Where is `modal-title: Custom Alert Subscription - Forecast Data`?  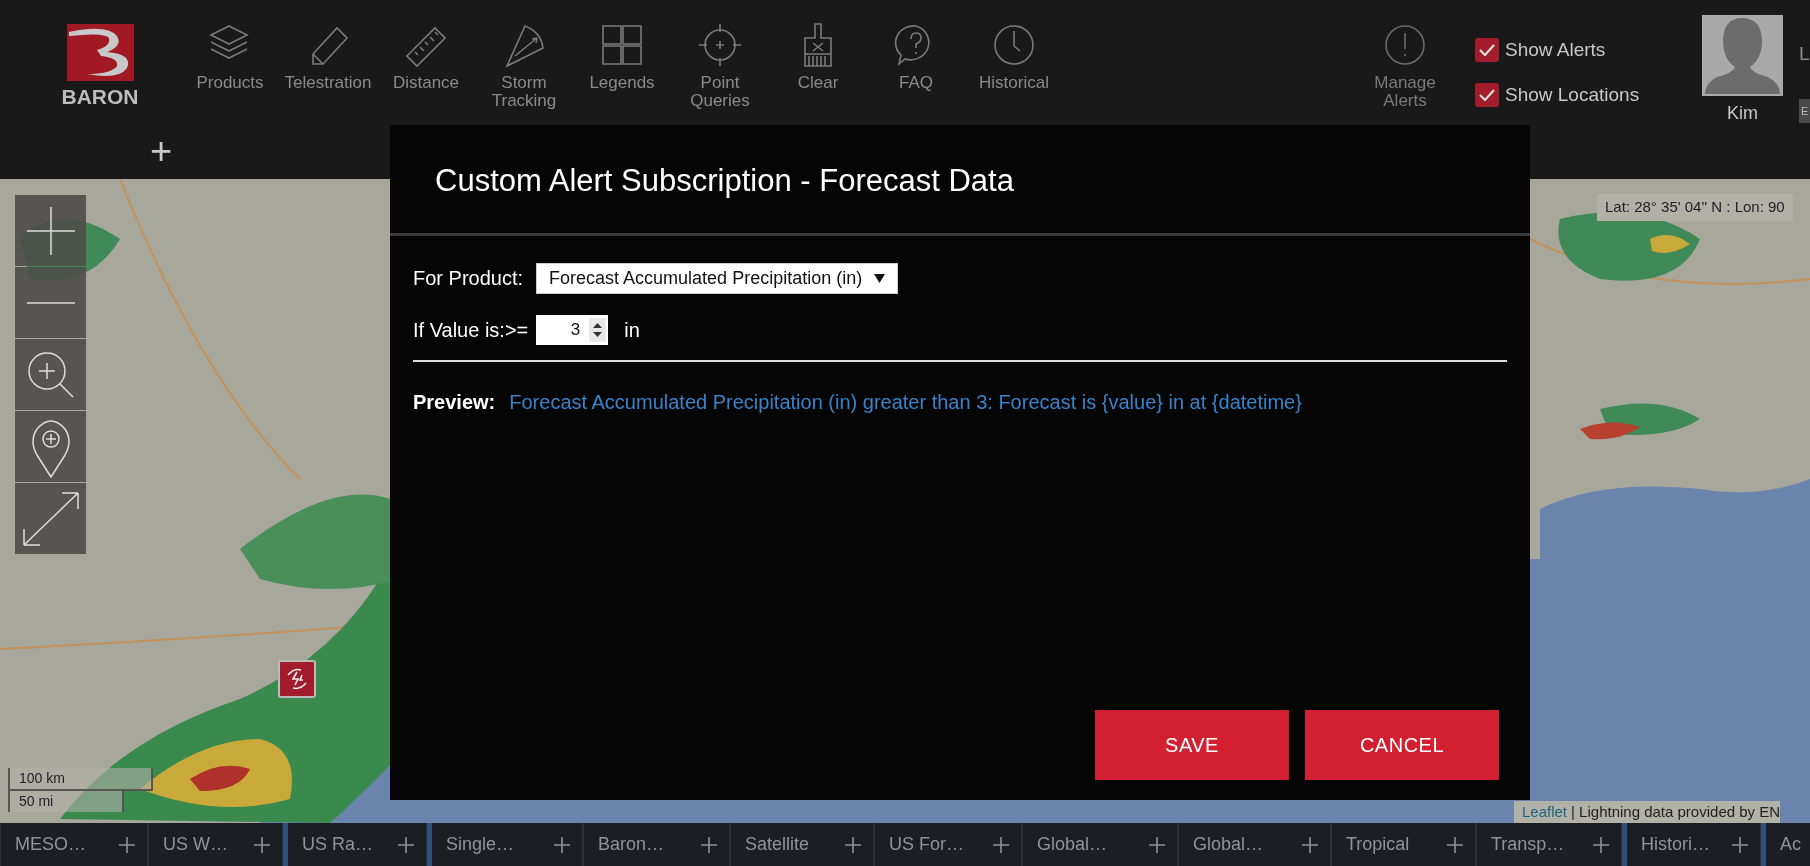
modal-title: Custom Alert Subscription - Forecast Data is located at coordinates (724, 180).